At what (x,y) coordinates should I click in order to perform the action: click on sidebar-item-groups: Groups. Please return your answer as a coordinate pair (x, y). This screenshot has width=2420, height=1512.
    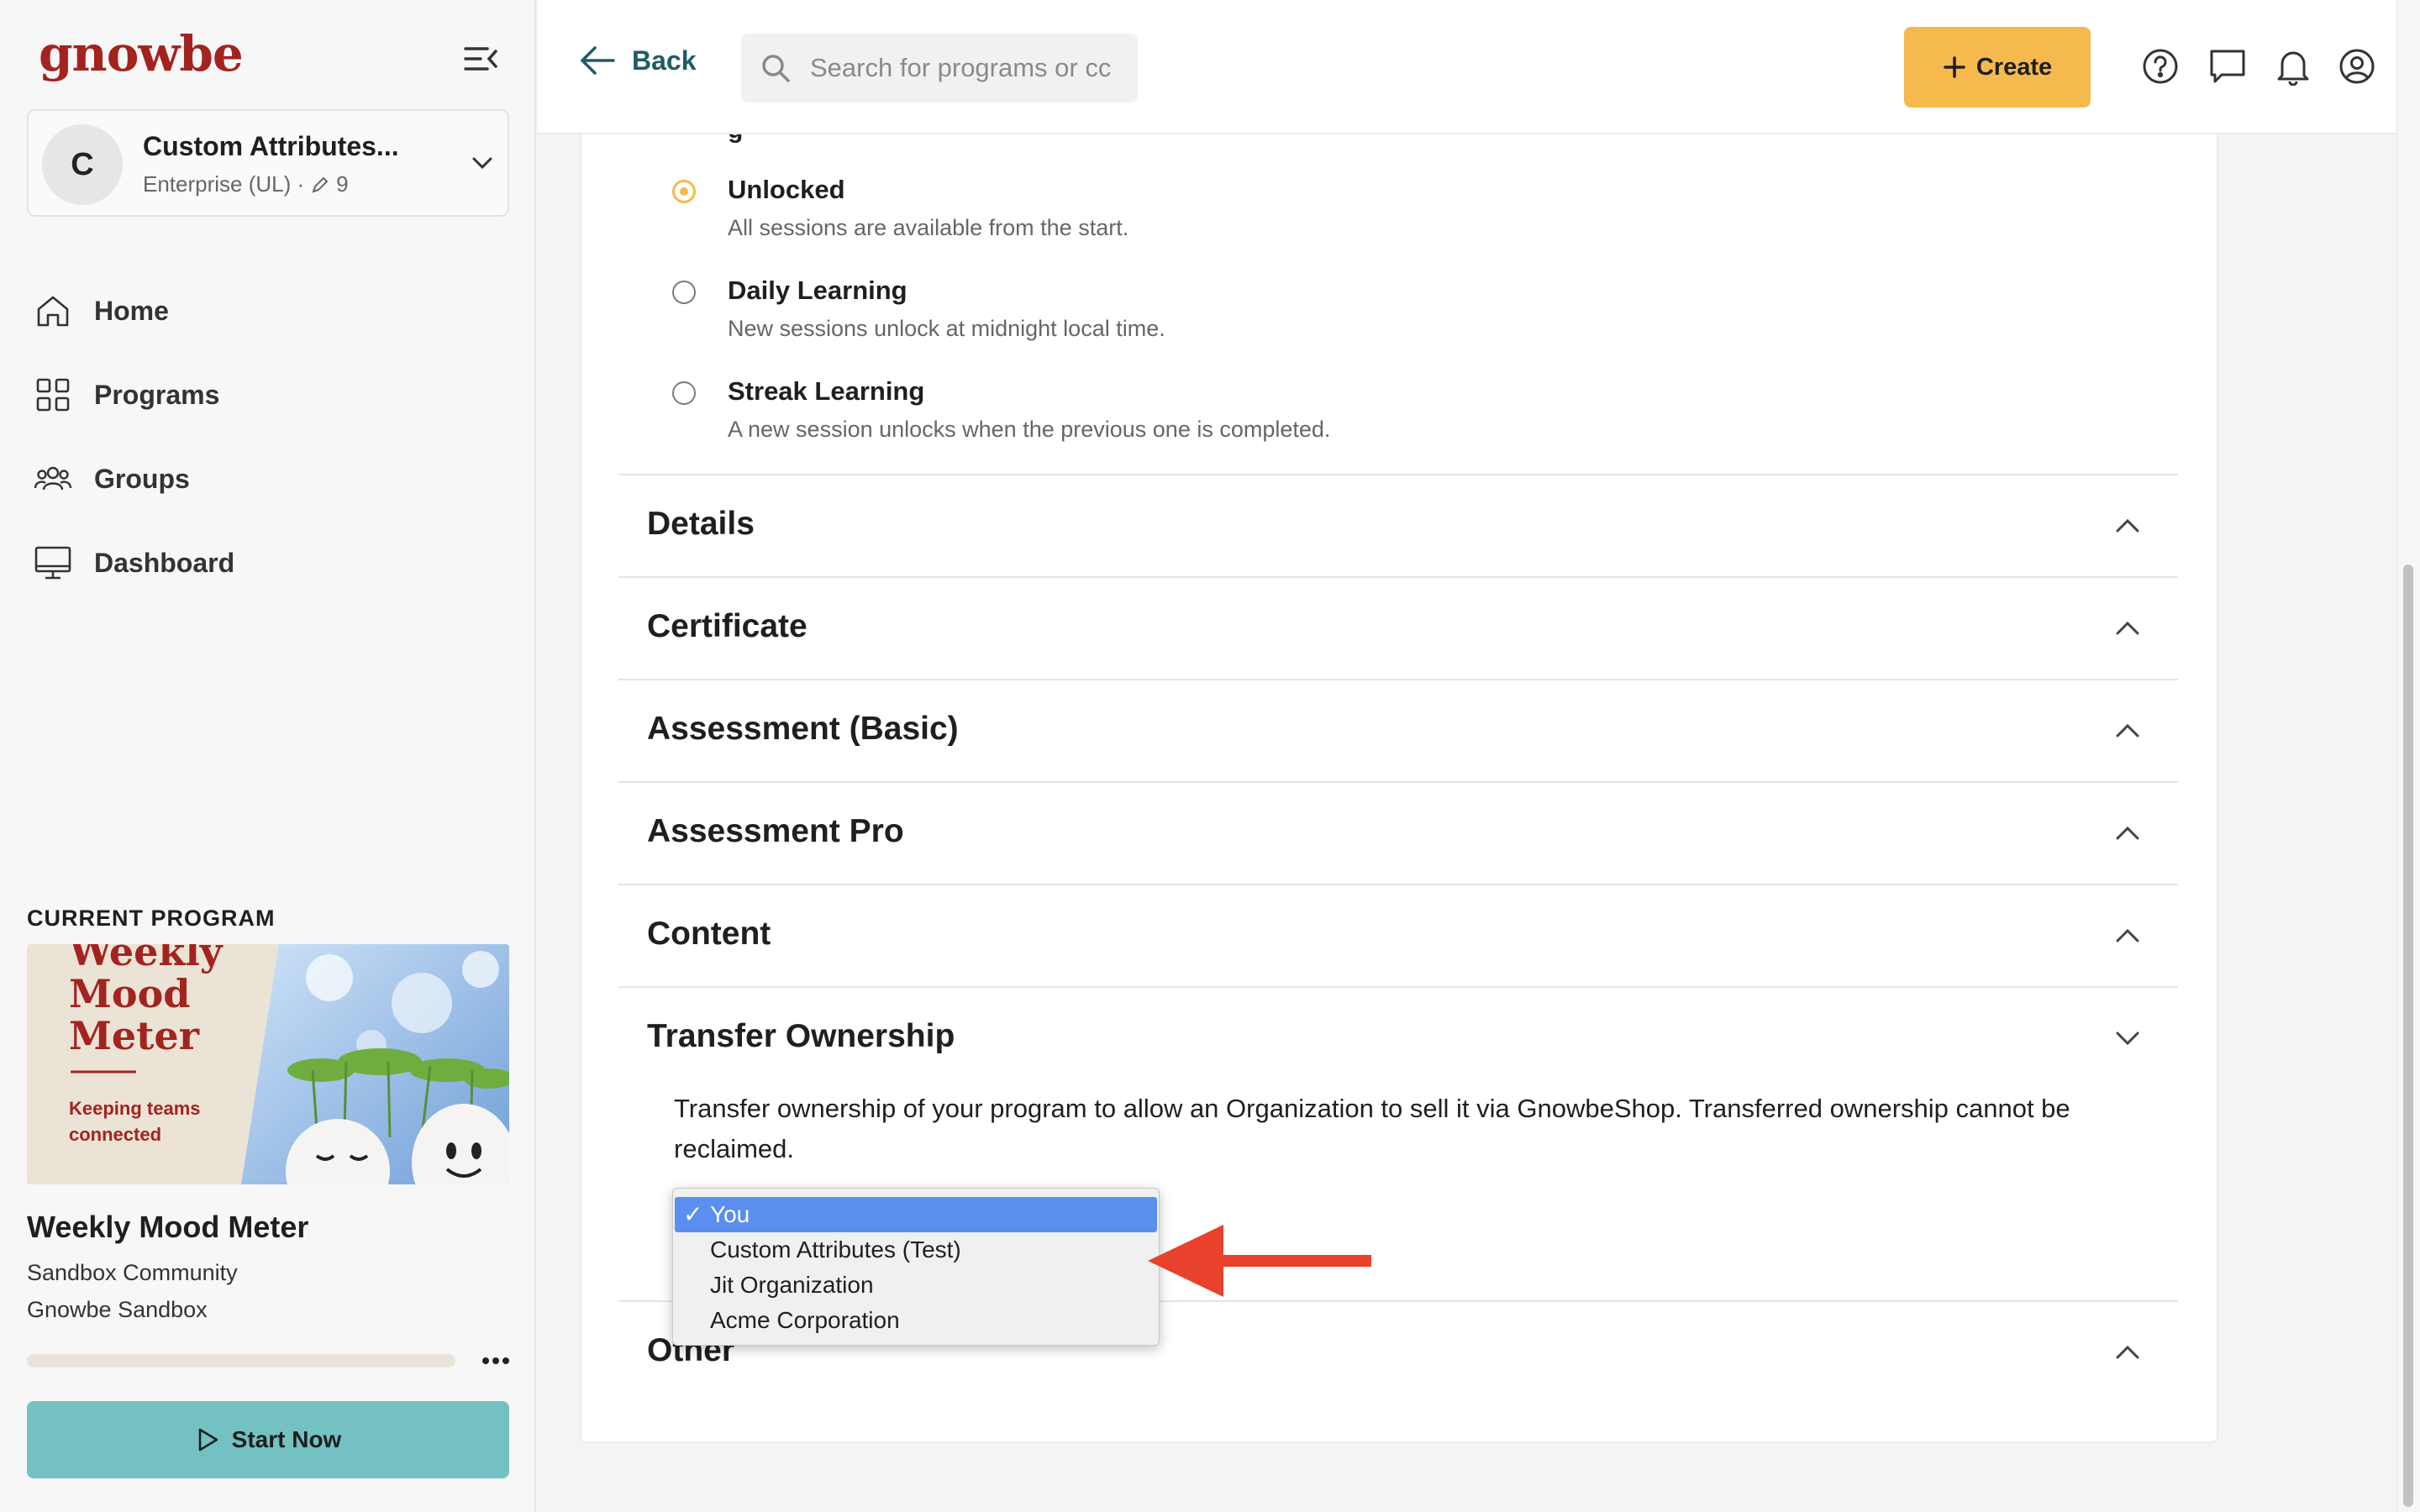
    Looking at the image, I should click on (269, 479).